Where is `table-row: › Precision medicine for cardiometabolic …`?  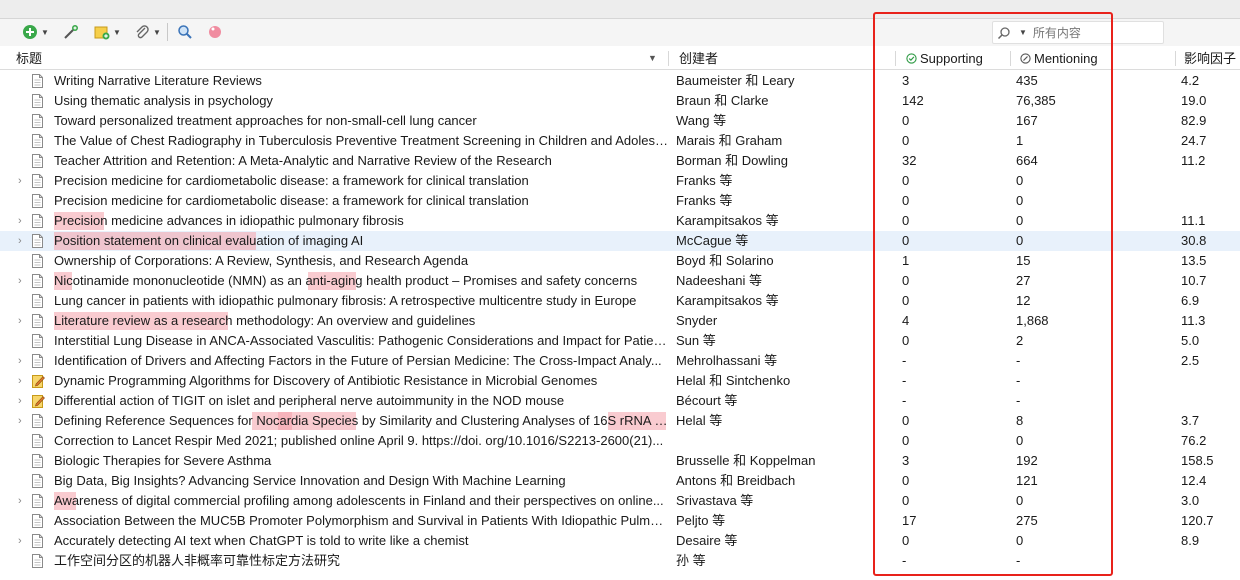
table-row: › Precision medicine for cardiometabolic … is located at coordinates (620, 181).